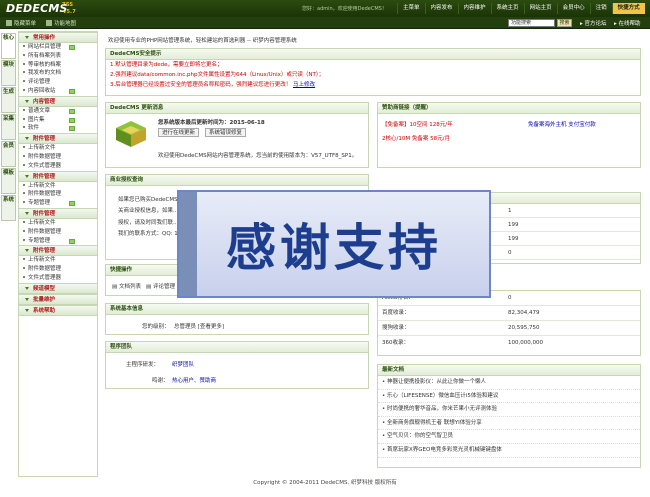 The height and width of the screenshot is (497, 650). I want to click on sponsor-link: 免备案海外主机 支付宝付款, so click(562, 124).